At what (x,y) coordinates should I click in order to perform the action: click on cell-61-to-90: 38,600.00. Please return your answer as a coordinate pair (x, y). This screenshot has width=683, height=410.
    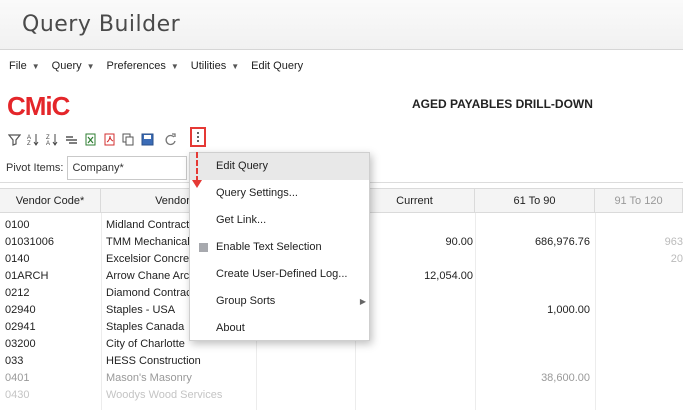
    Looking at the image, I should click on (565, 378).